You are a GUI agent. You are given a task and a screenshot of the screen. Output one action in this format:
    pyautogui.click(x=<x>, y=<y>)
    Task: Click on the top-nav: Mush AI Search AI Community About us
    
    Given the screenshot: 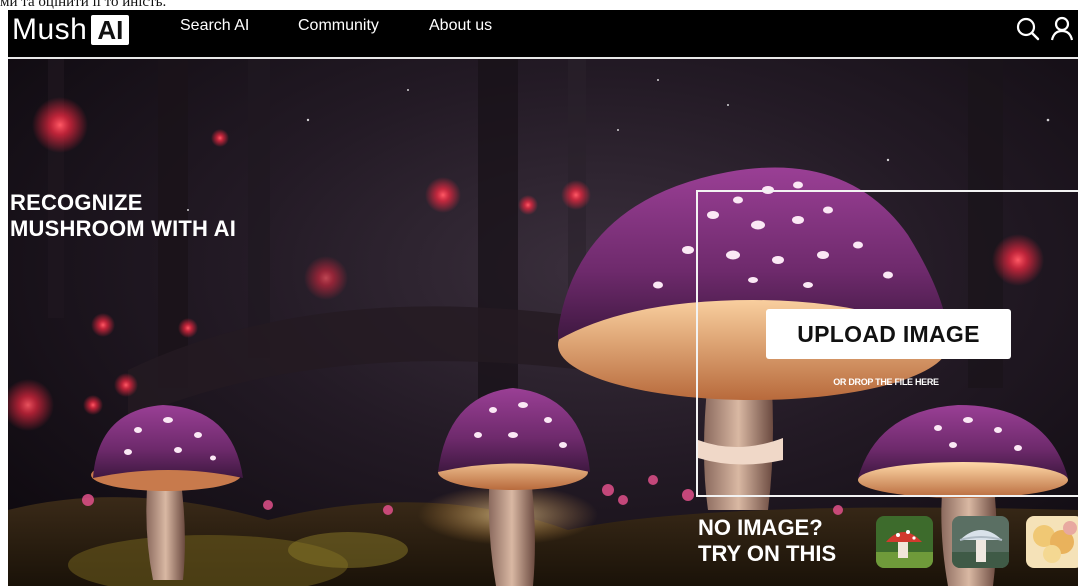 What is the action you would take?
    pyautogui.click(x=543, y=34)
    